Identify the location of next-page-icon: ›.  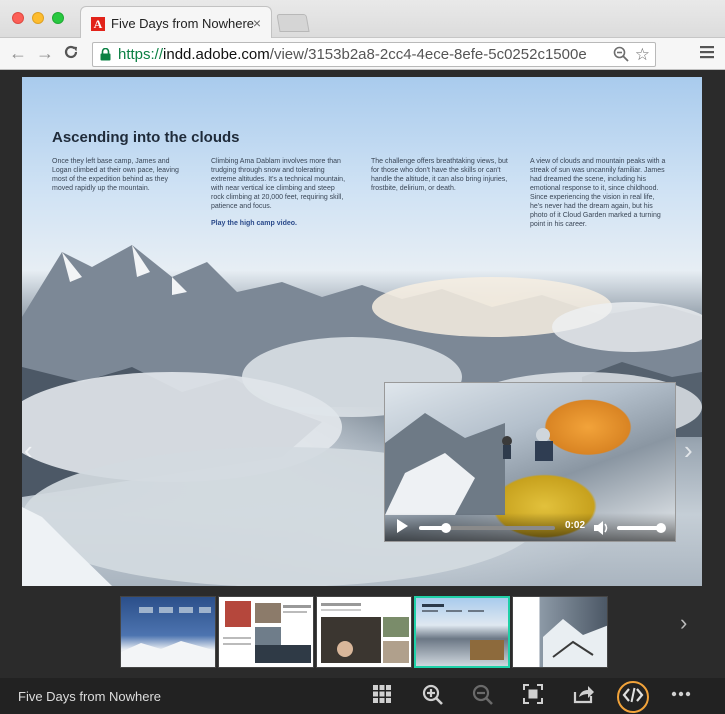
(688, 450).